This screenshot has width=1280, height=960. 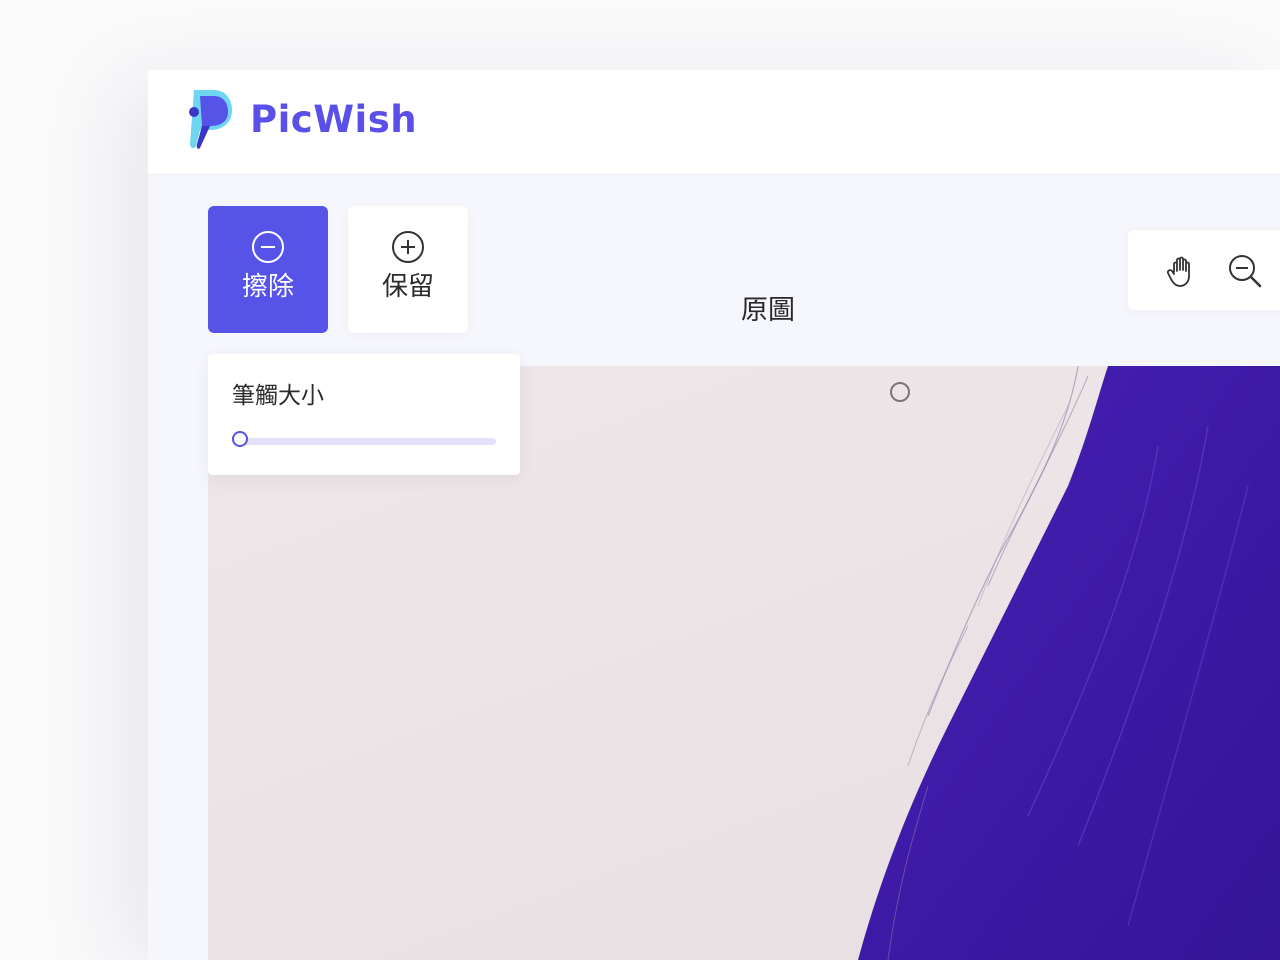 I want to click on slider-thumb, so click(x=240, y=439).